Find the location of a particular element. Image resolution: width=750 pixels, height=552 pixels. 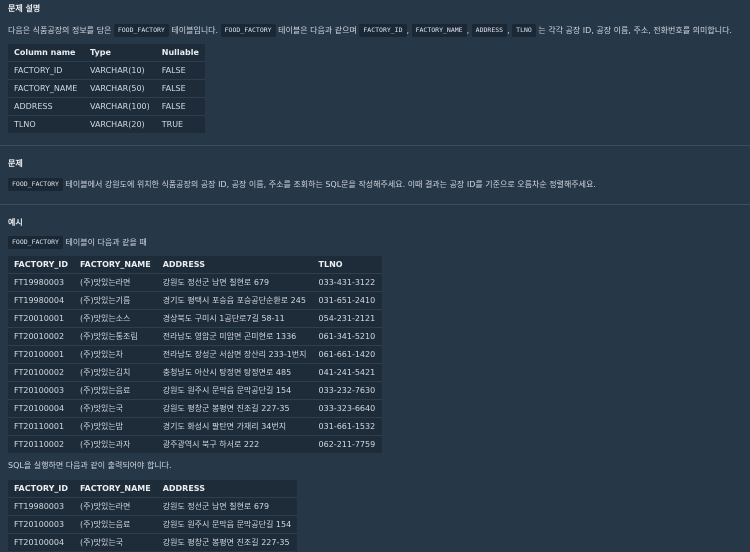

code-factory-id: FACTORY_ID is located at coordinates (383, 30).